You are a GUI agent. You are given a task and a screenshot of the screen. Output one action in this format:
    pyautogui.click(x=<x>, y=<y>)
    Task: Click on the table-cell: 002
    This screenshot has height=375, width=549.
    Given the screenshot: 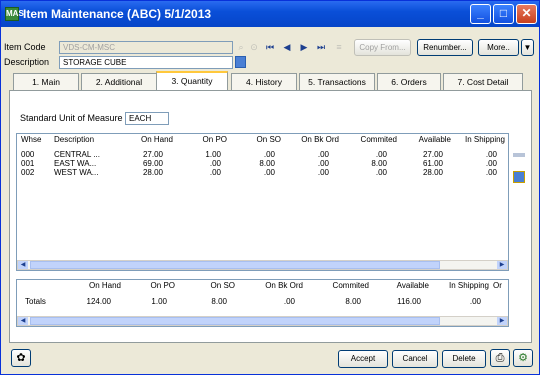 What is the action you would take?
    pyautogui.click(x=28, y=172)
    